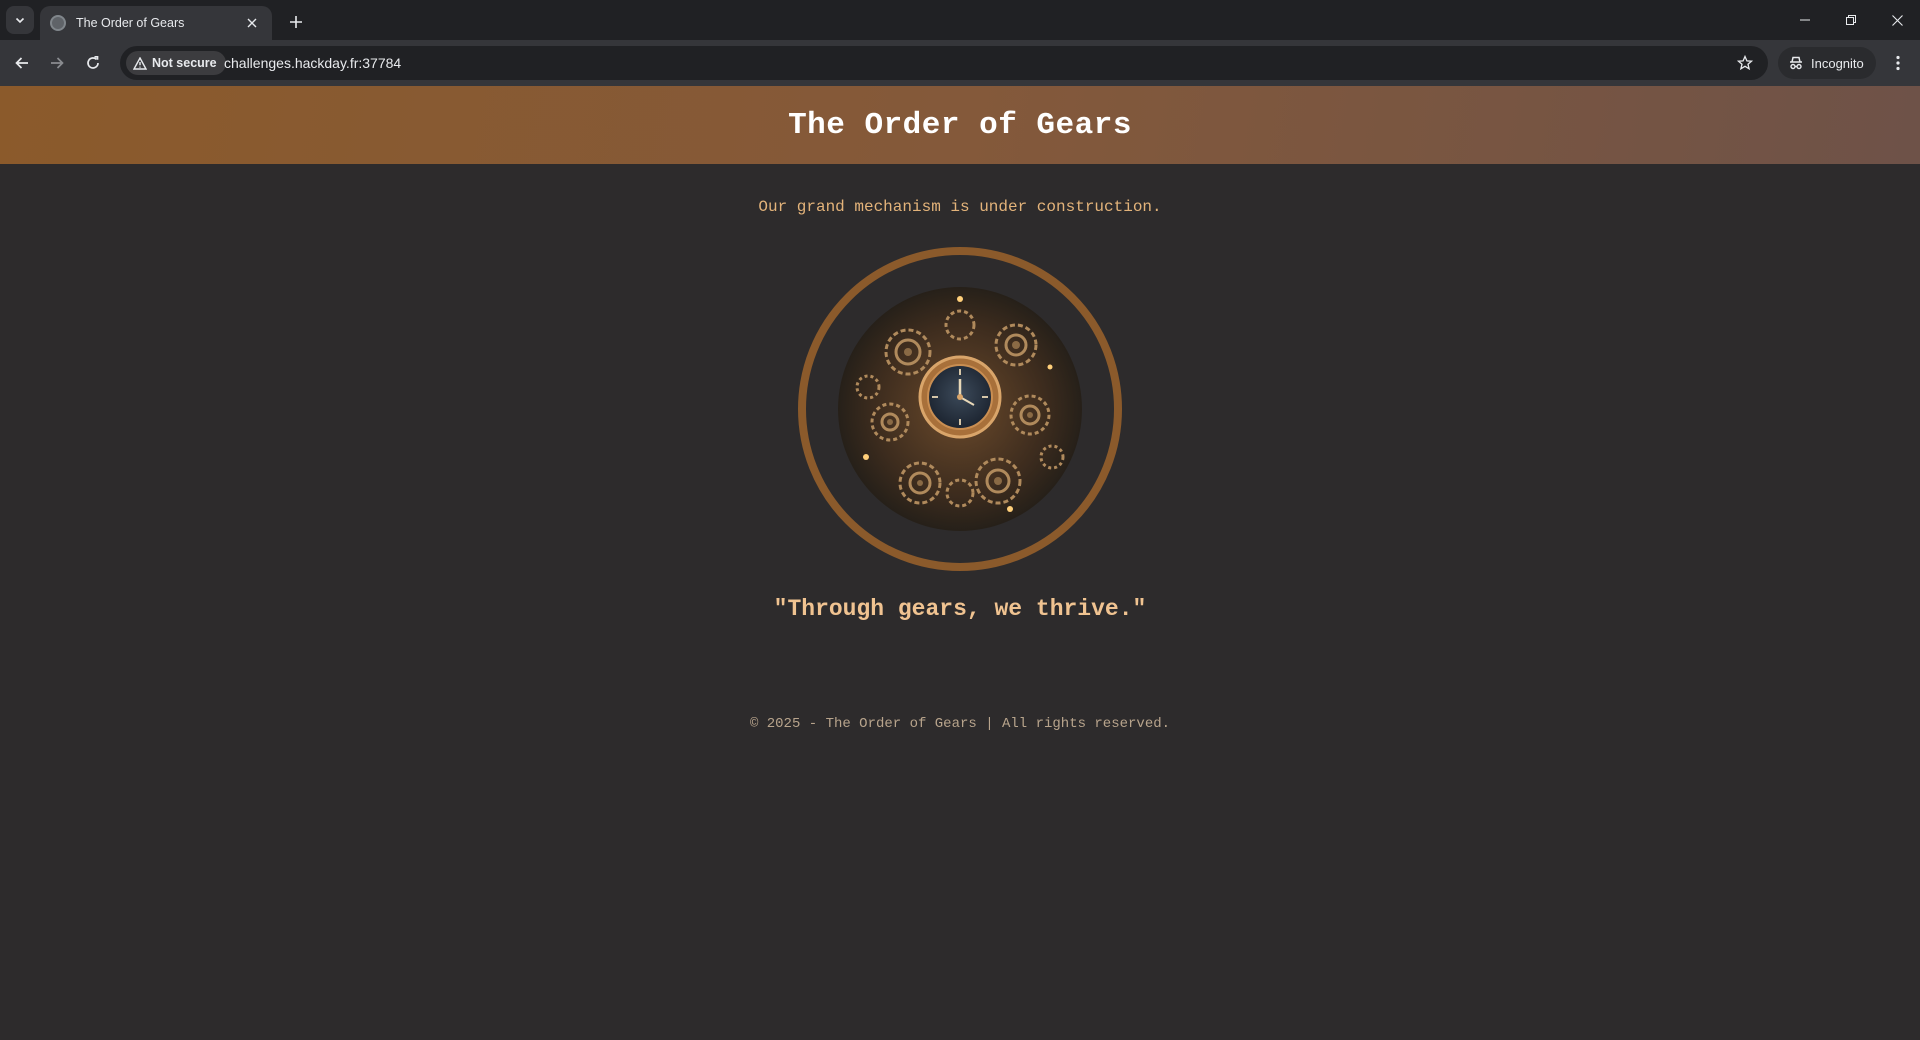 The height and width of the screenshot is (1040, 1920). I want to click on forward-button, so click(57, 63).